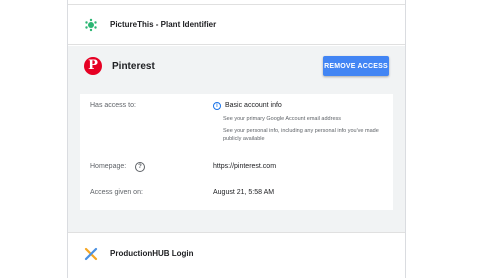  What do you see at coordinates (163, 24) in the screenshot?
I see `app-name: PictureThis - Plant Identifier` at bounding box center [163, 24].